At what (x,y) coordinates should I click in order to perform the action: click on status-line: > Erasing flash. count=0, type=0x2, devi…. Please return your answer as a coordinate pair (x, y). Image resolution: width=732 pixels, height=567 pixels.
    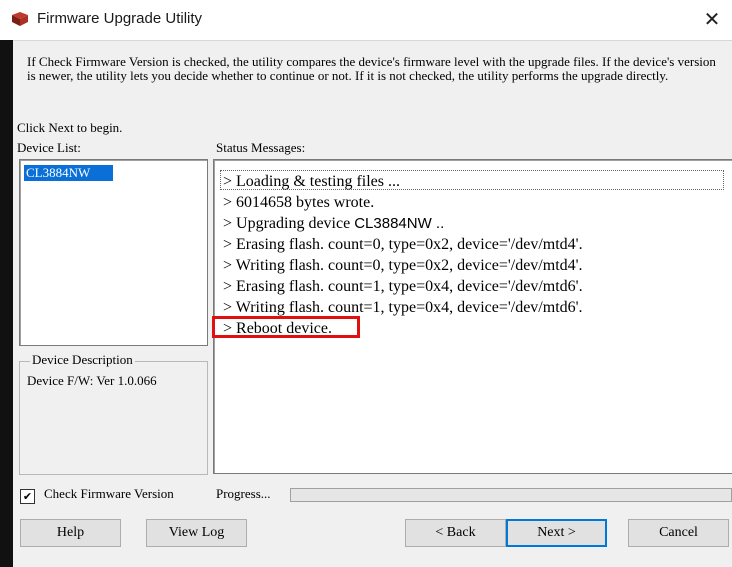
    Looking at the image, I should click on (403, 244).